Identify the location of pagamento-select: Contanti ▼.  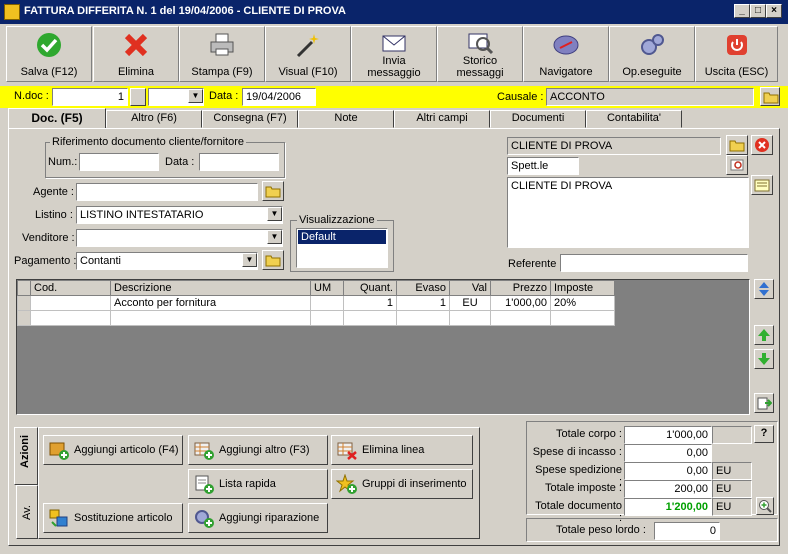
(167, 261).